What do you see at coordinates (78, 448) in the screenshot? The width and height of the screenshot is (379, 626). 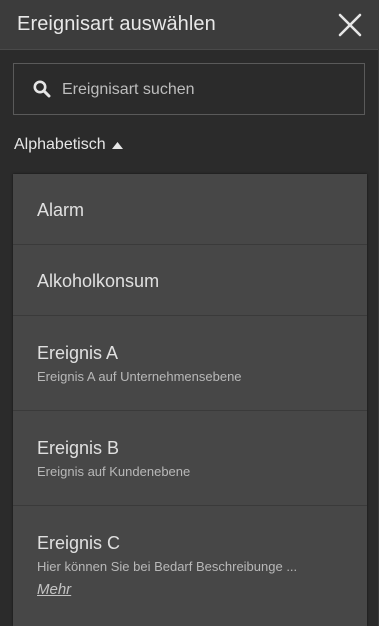 I see `item-title: Ereignis B` at bounding box center [78, 448].